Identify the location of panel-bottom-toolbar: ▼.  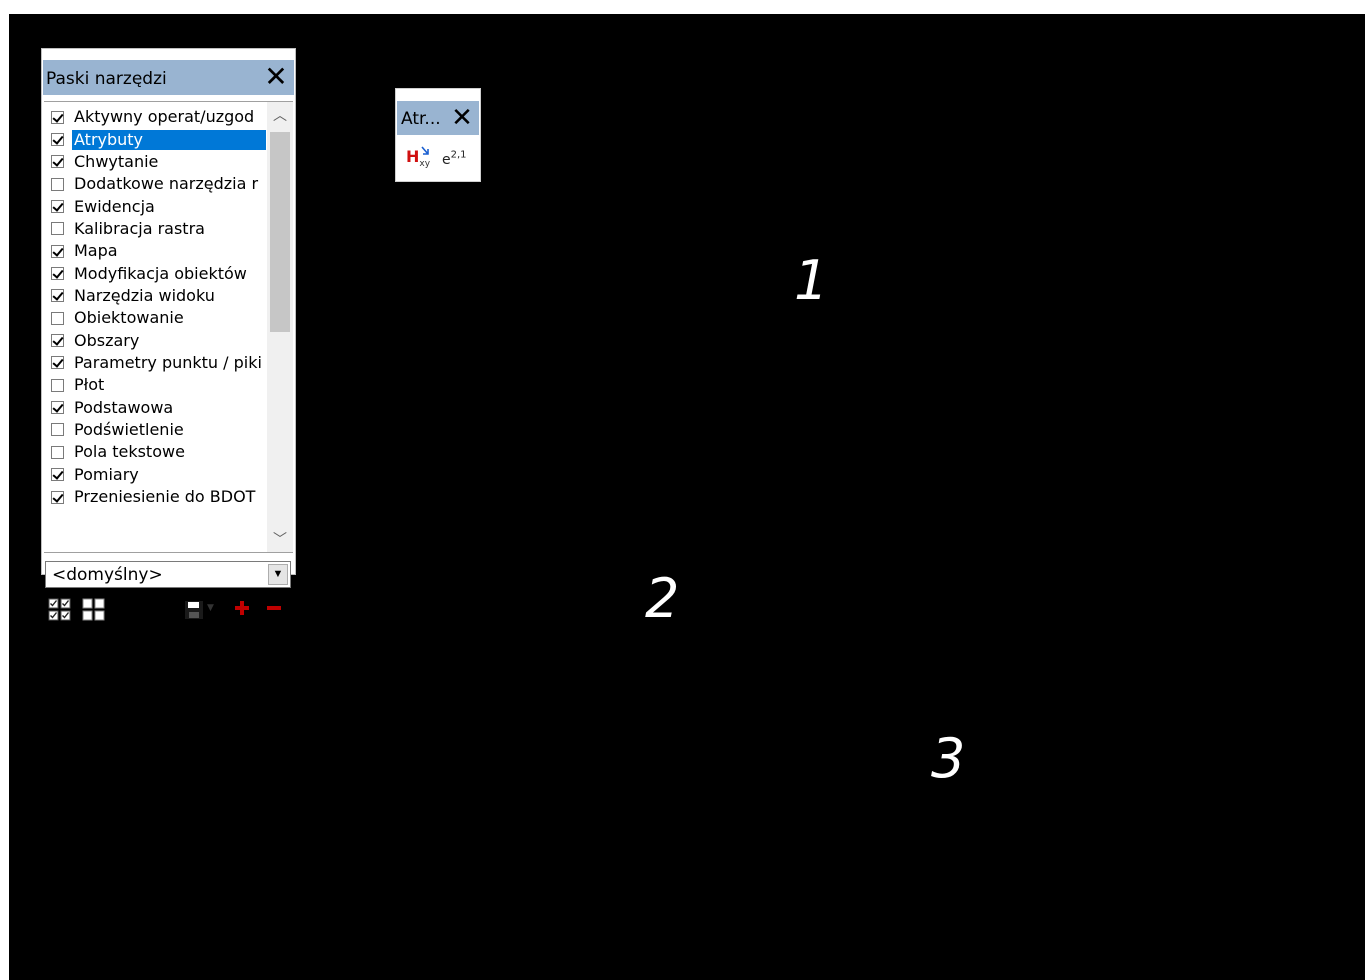
(168, 583).